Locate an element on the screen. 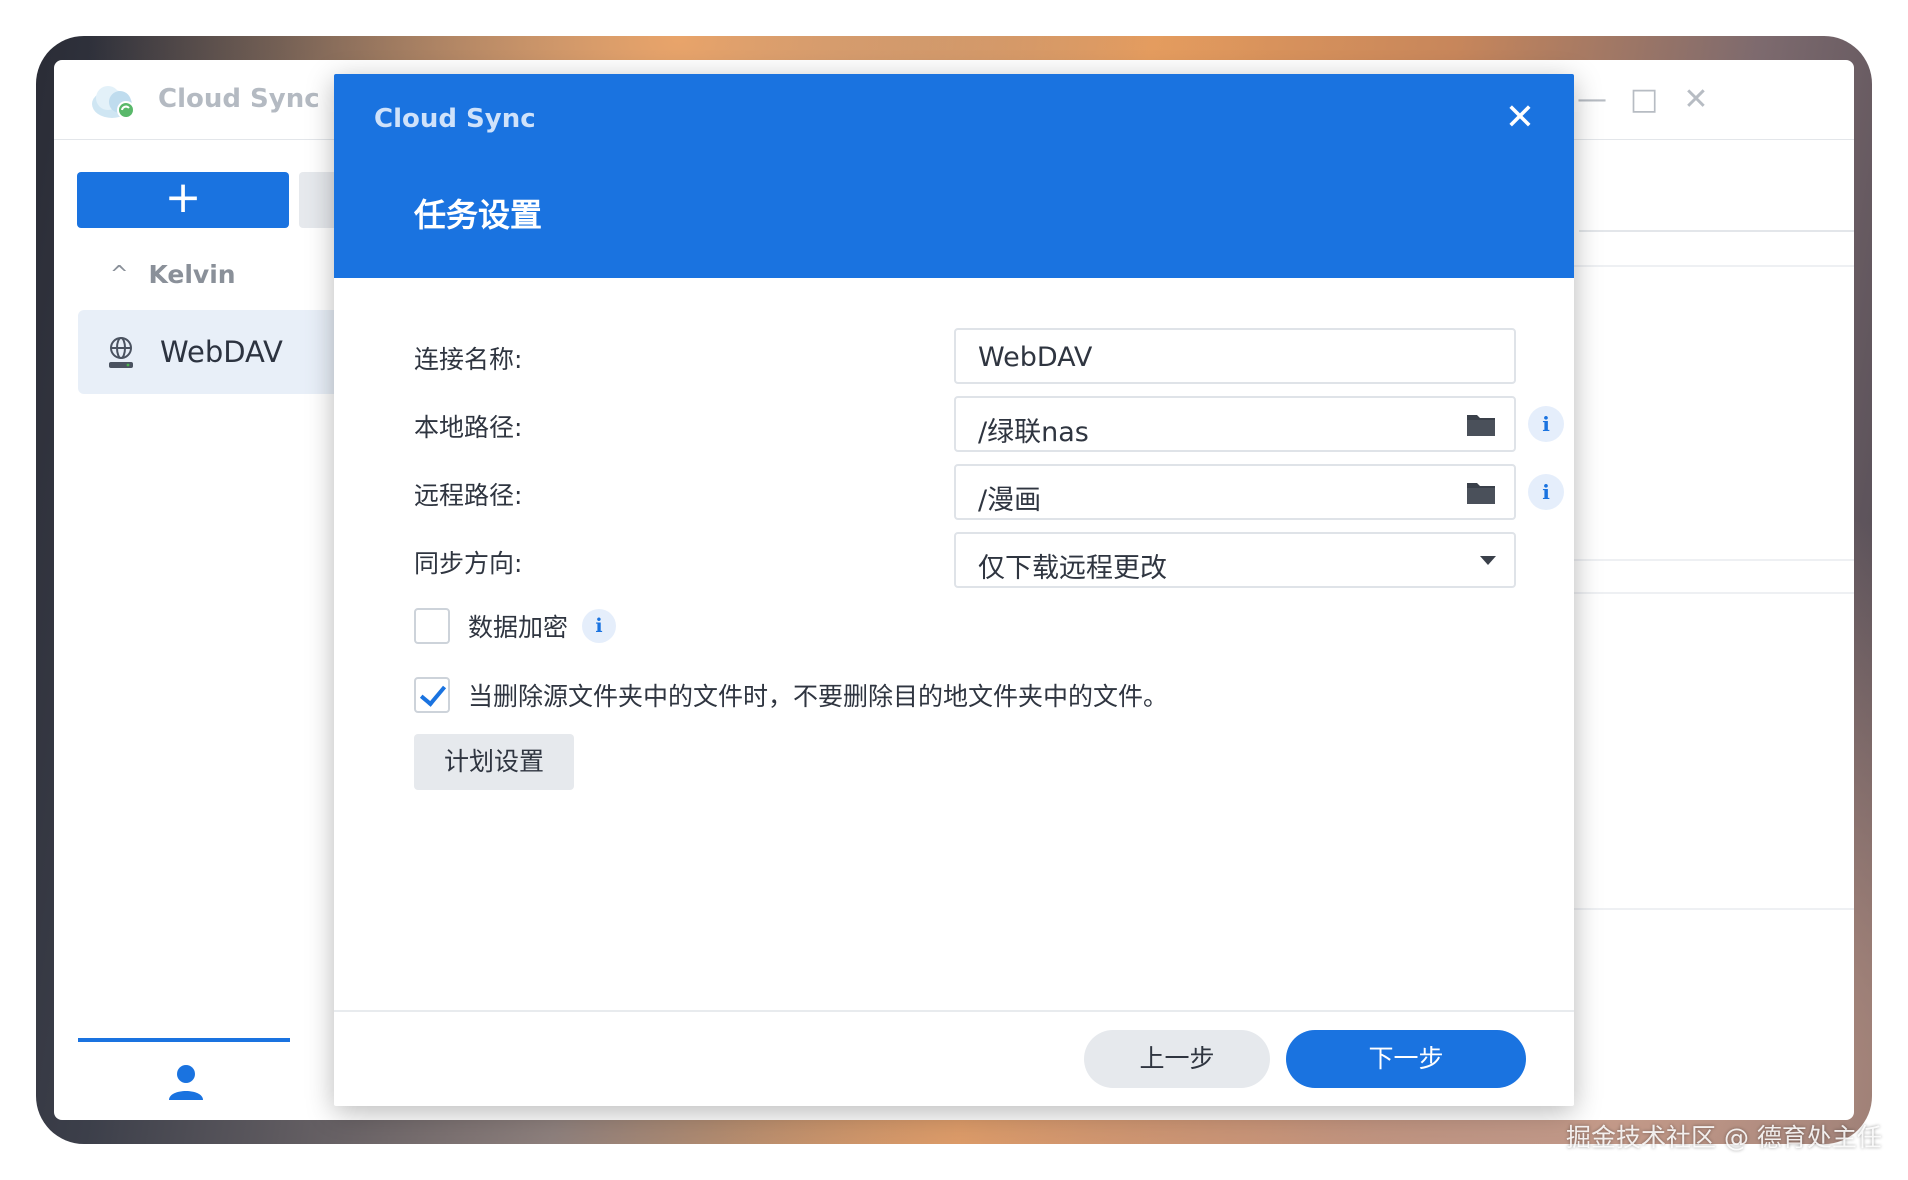 This screenshot has width=1908, height=1180. add-connection-button: + is located at coordinates (183, 200).